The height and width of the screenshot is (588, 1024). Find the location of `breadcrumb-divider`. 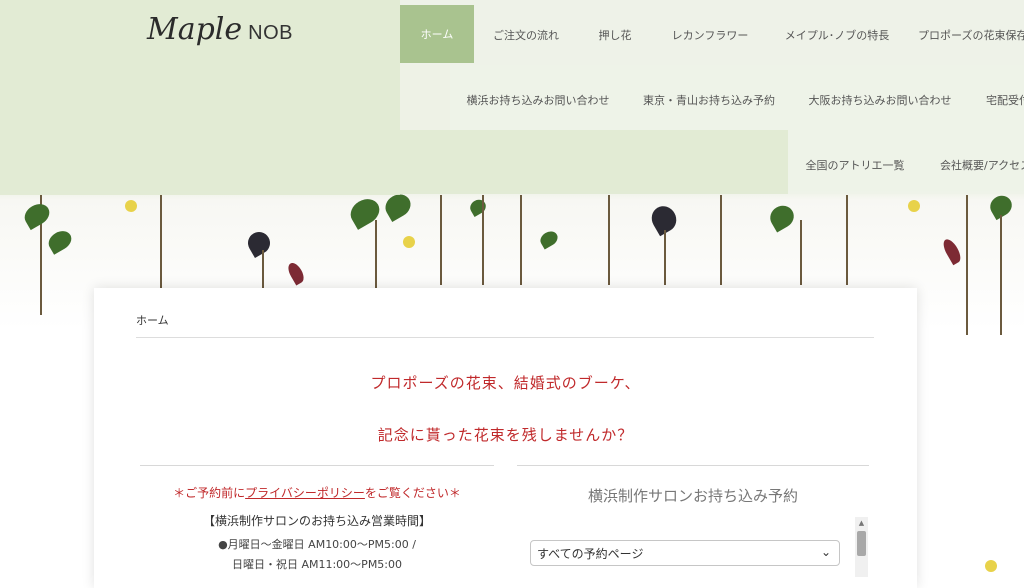

breadcrumb-divider is located at coordinates (505, 337).